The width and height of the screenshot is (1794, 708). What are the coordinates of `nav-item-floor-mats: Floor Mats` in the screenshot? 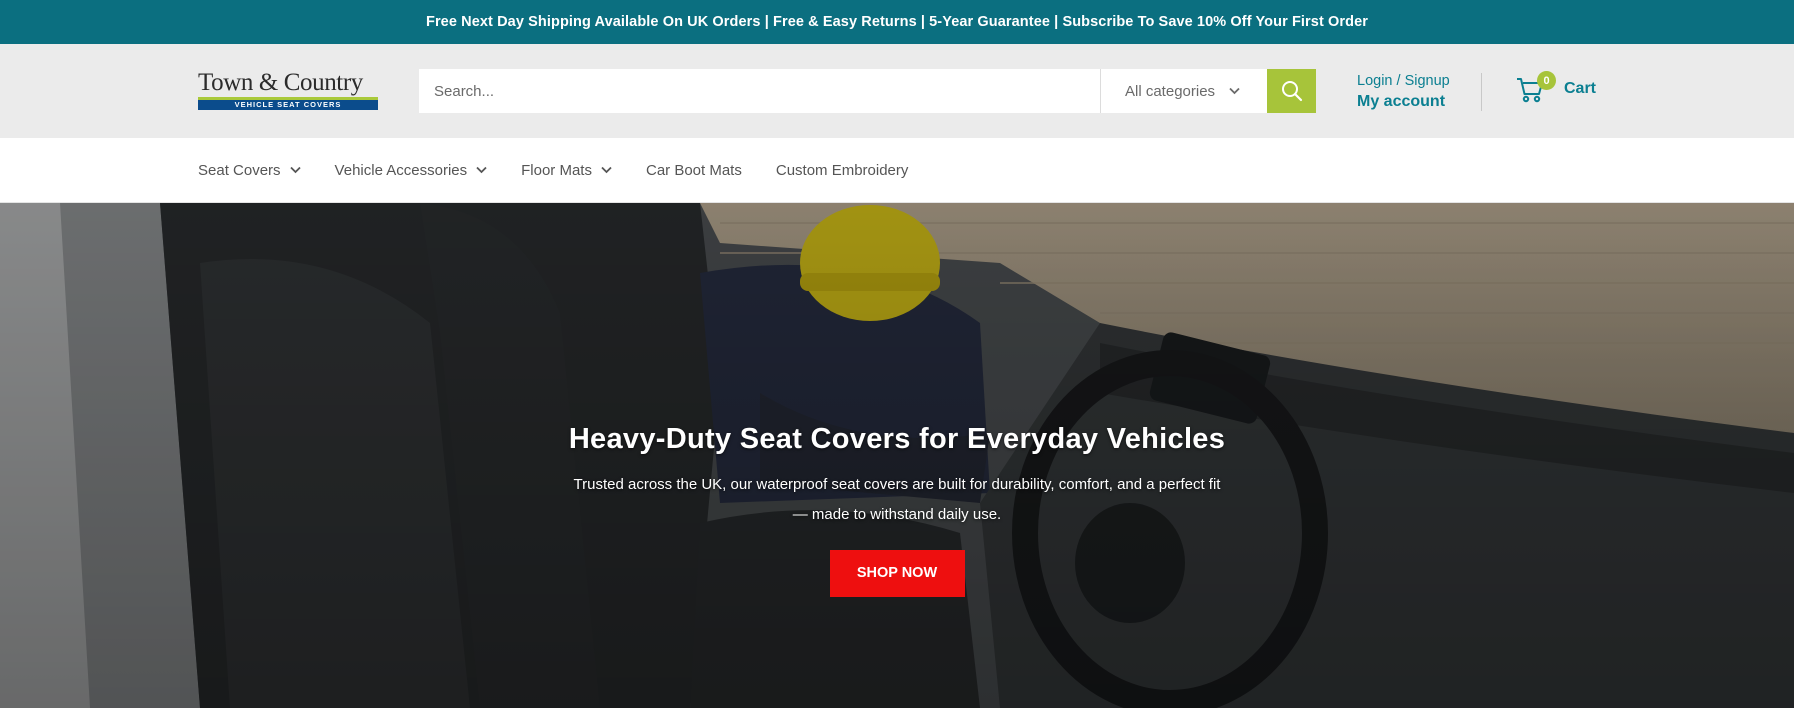 It's located at (566, 170).